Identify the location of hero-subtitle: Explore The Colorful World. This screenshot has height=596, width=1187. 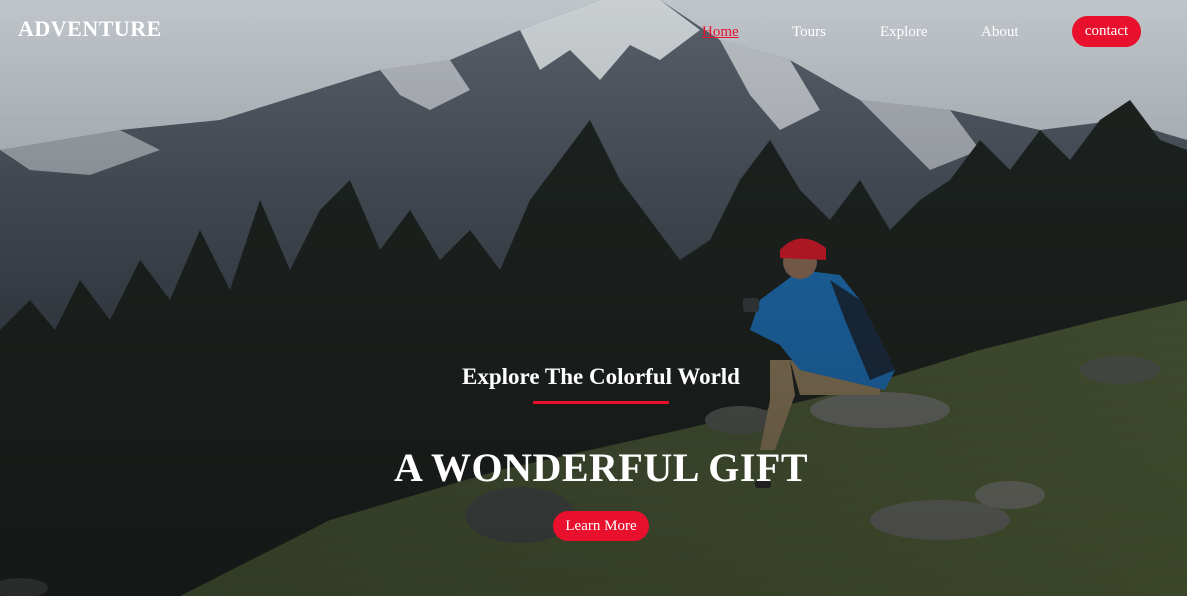
(601, 376).